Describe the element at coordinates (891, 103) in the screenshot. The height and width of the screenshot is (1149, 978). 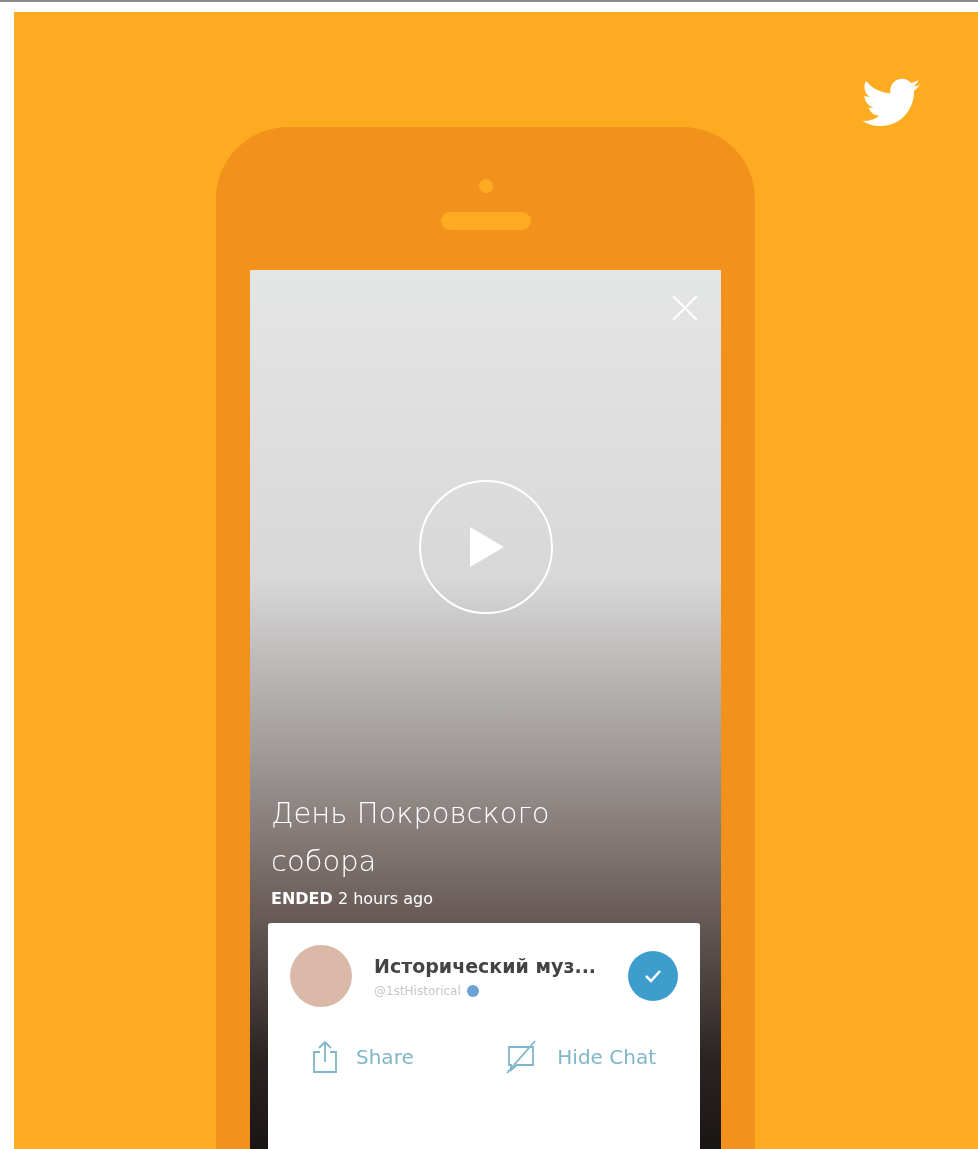
I see `bird-icon` at that location.